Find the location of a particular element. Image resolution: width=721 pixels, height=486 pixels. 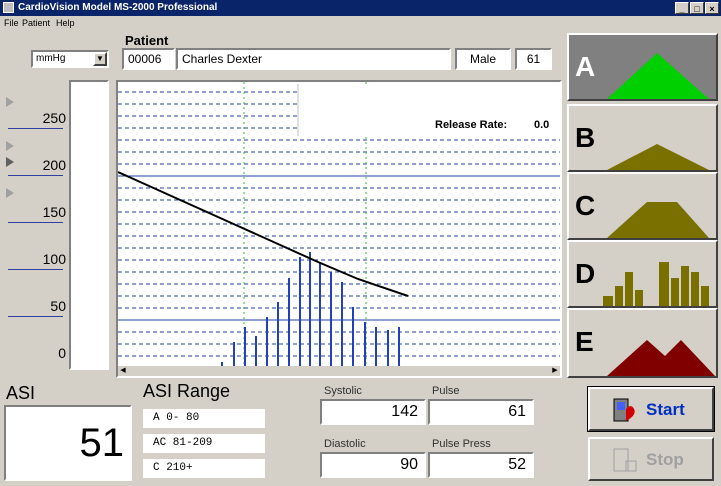

start-button-label: Start is located at coordinates (665, 409).